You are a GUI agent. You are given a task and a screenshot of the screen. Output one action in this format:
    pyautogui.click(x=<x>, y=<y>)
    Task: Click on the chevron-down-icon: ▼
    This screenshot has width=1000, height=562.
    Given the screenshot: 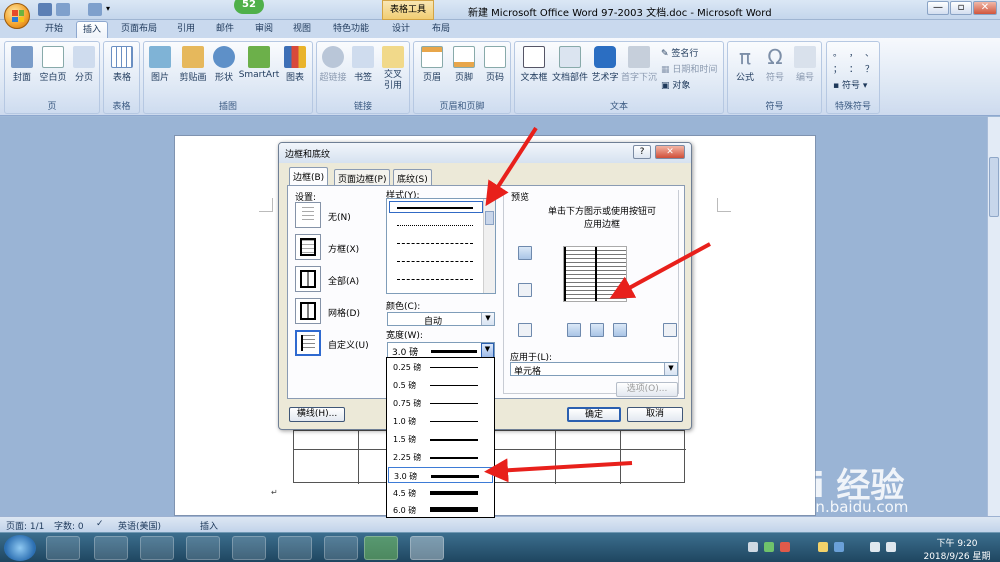 What is the action you would take?
    pyautogui.click(x=670, y=369)
    